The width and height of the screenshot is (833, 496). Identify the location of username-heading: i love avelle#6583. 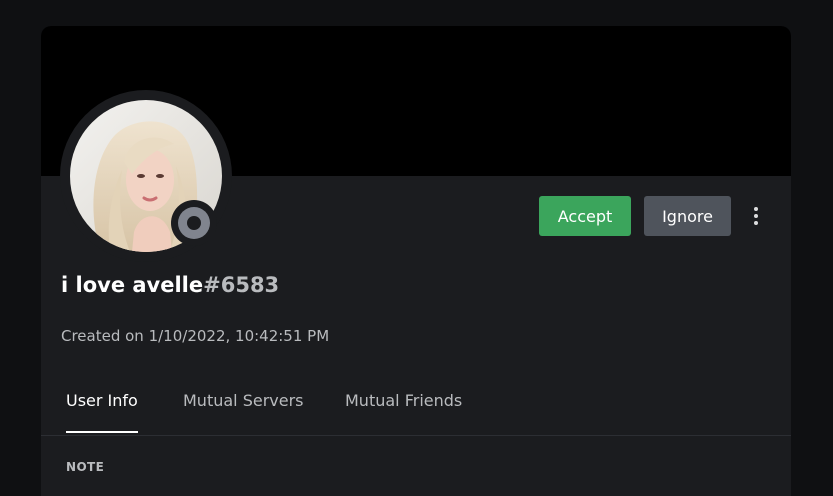
(170, 285).